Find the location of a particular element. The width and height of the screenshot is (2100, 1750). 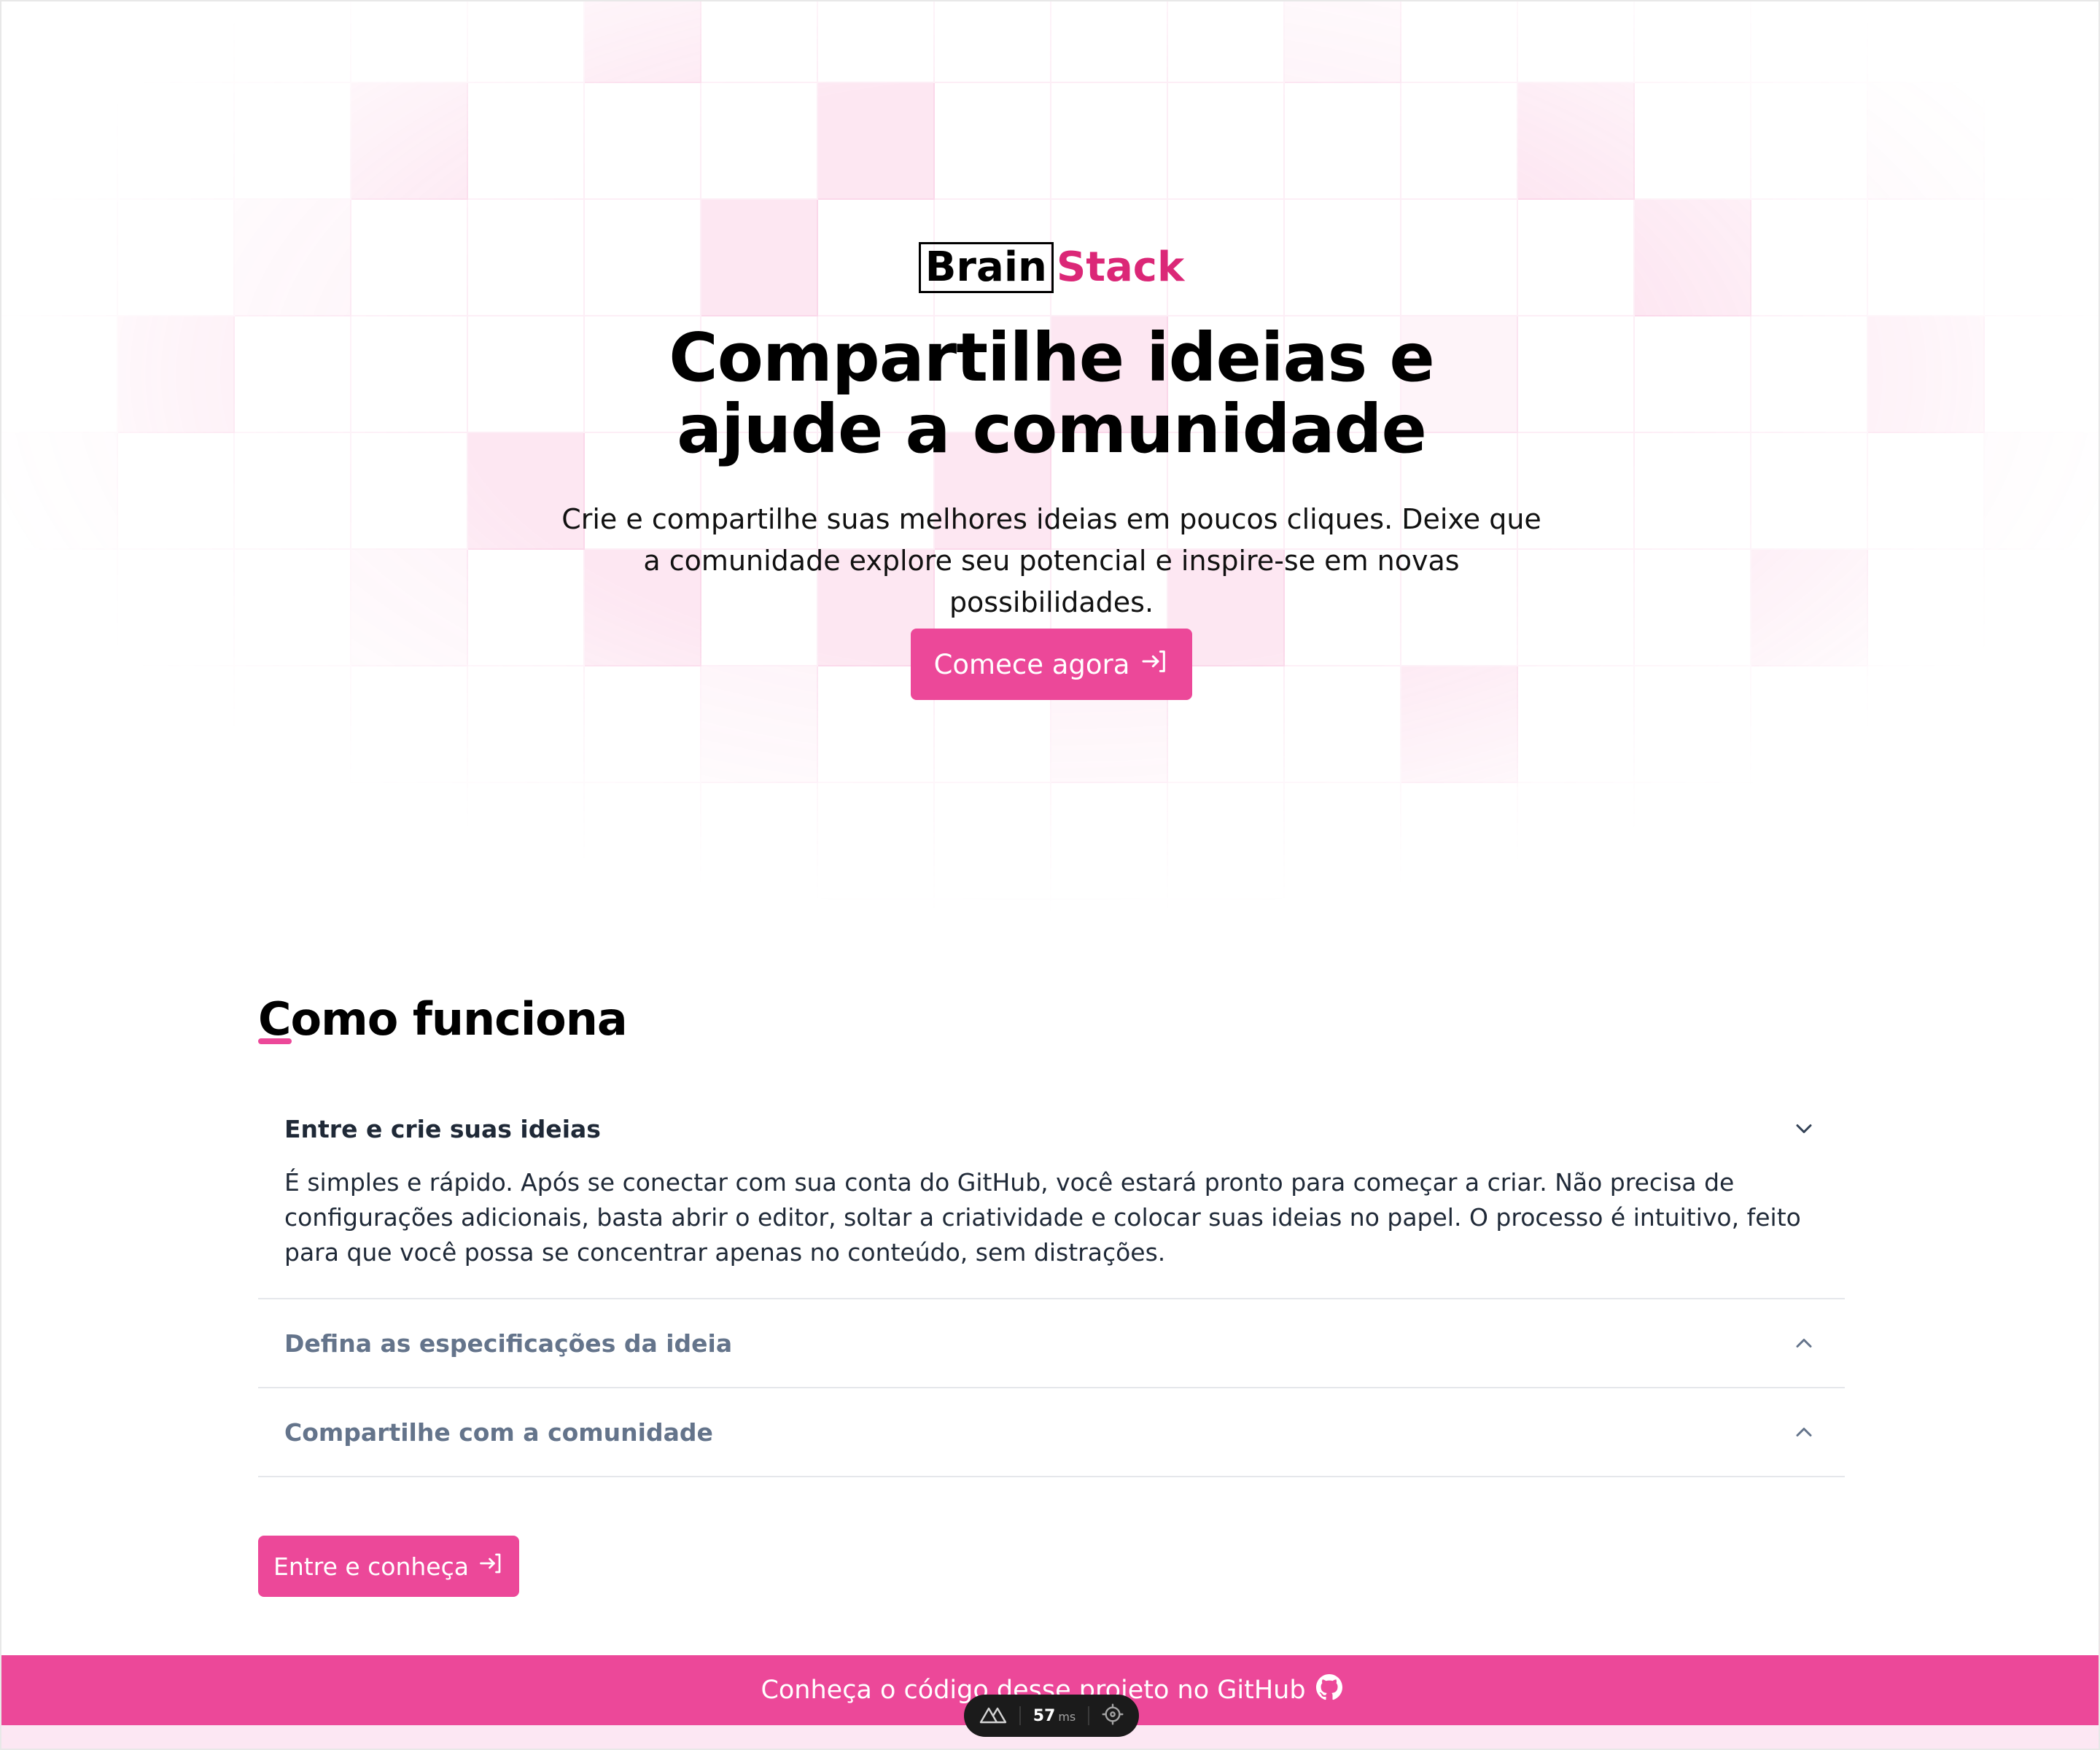

accordion-title: Compartilhe com a comunidade is located at coordinates (498, 1432).